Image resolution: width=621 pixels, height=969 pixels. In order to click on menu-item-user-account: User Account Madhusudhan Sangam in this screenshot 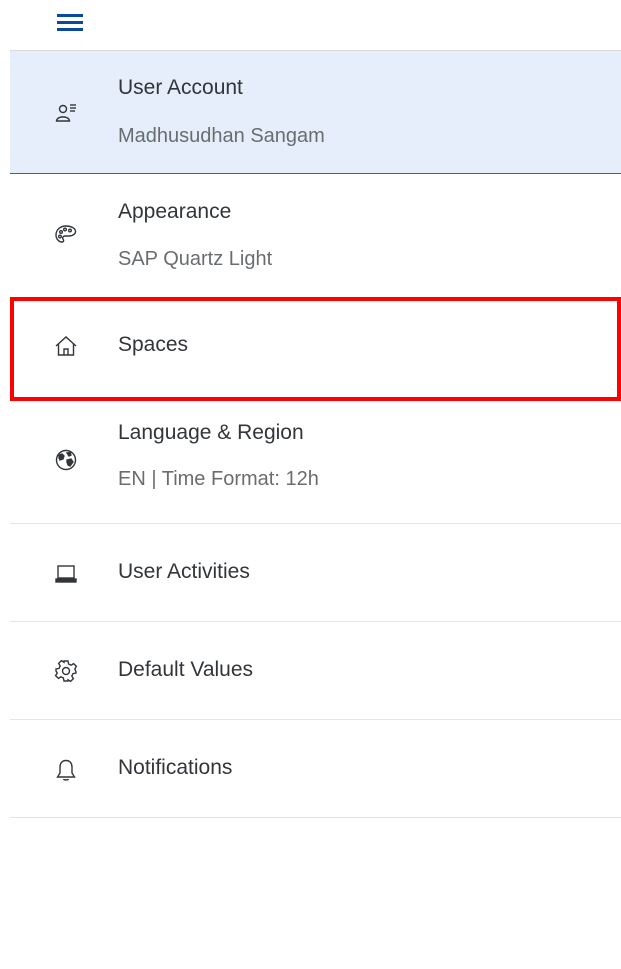, I will do `click(315, 112)`.